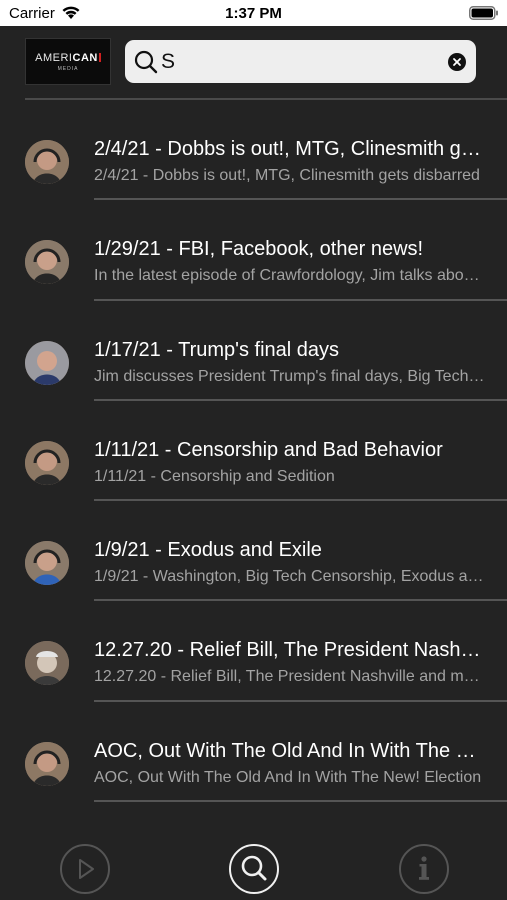 This screenshot has width=507, height=900. I want to click on tab-play, so click(85, 869).